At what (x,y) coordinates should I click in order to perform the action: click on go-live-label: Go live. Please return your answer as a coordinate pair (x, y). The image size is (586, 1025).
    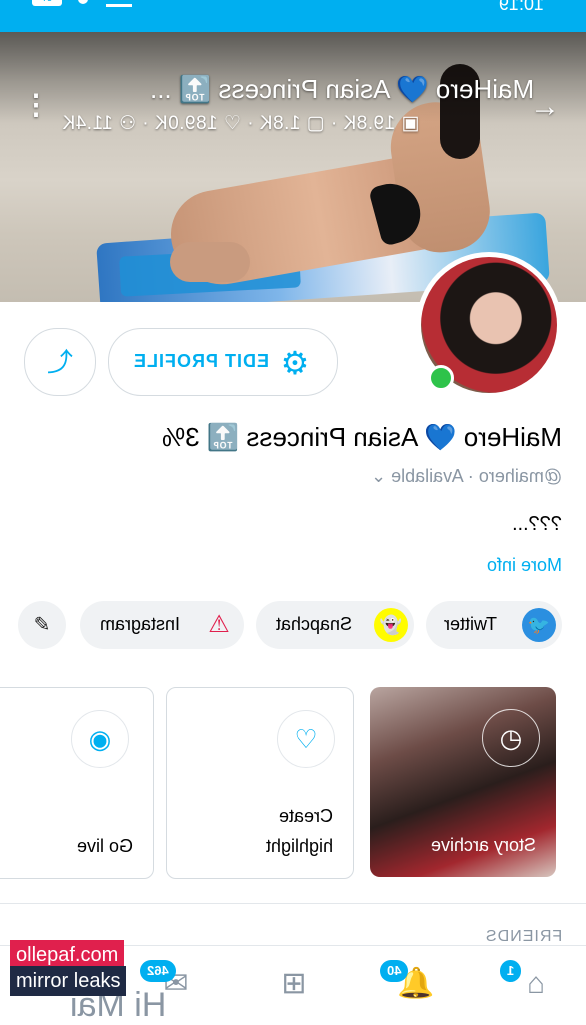
    Looking at the image, I should click on (104, 846).